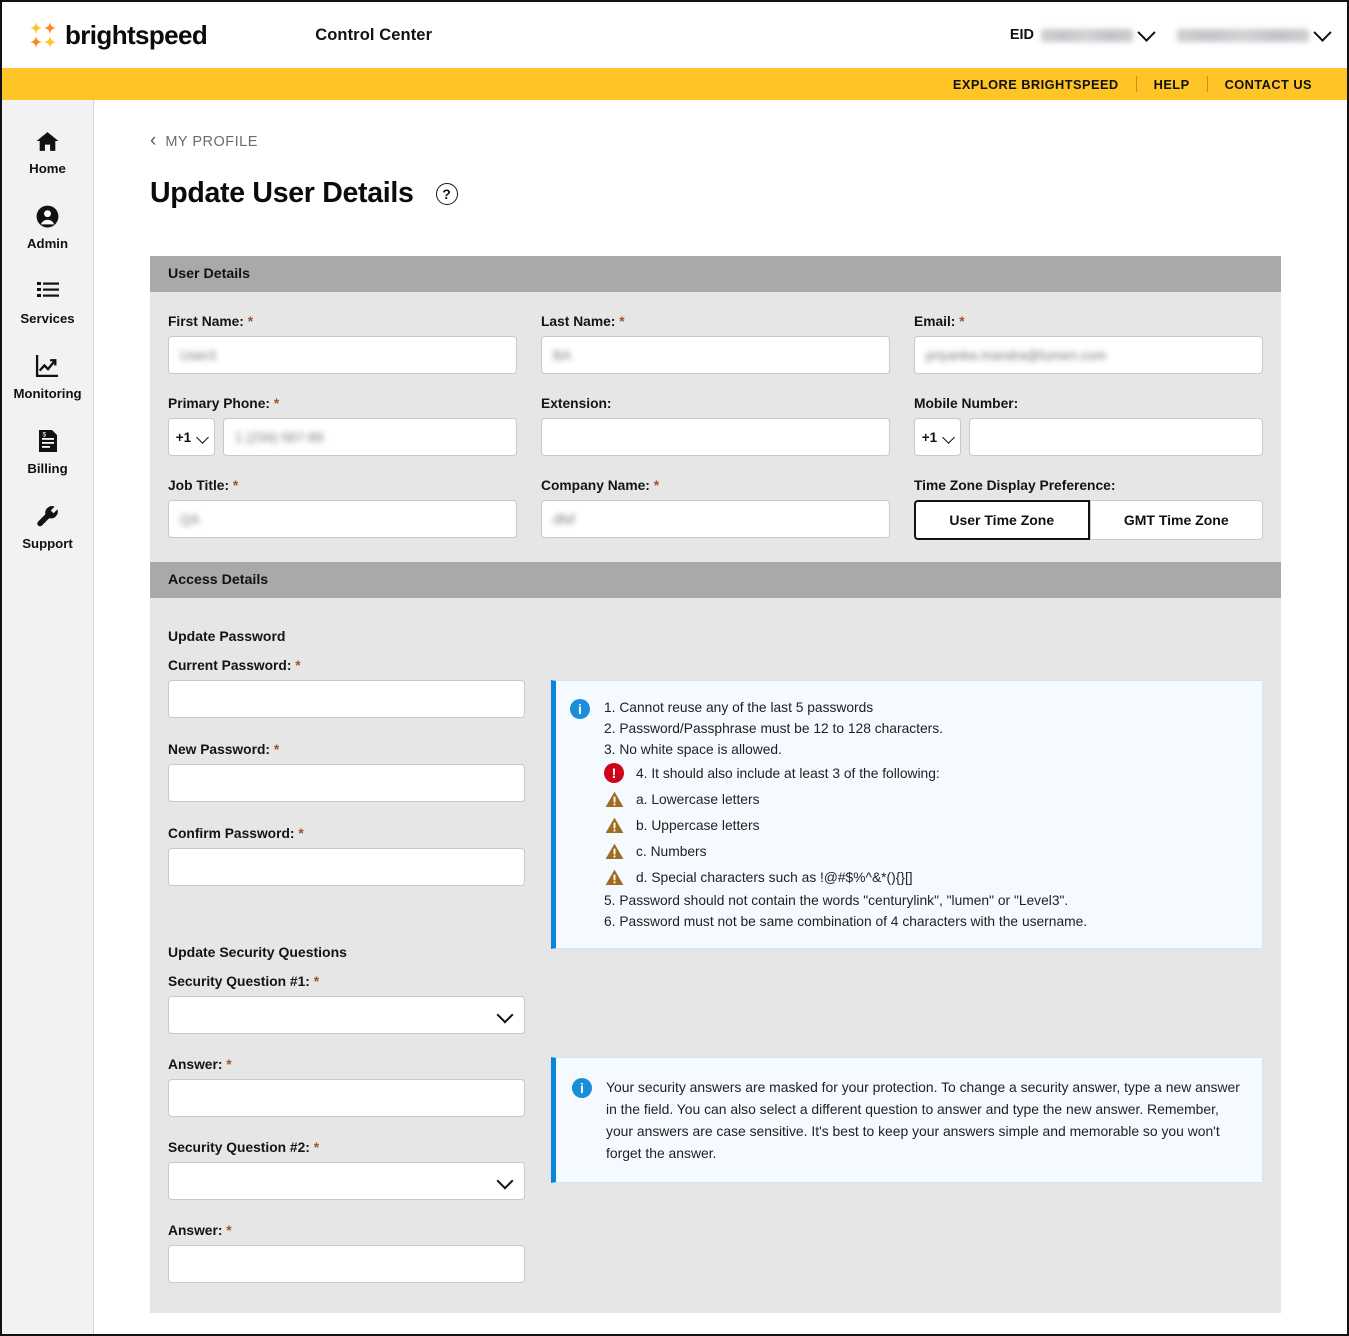 This screenshot has height=1336, width=1349. What do you see at coordinates (580, 709) in the screenshot?
I see `info-icon: i` at bounding box center [580, 709].